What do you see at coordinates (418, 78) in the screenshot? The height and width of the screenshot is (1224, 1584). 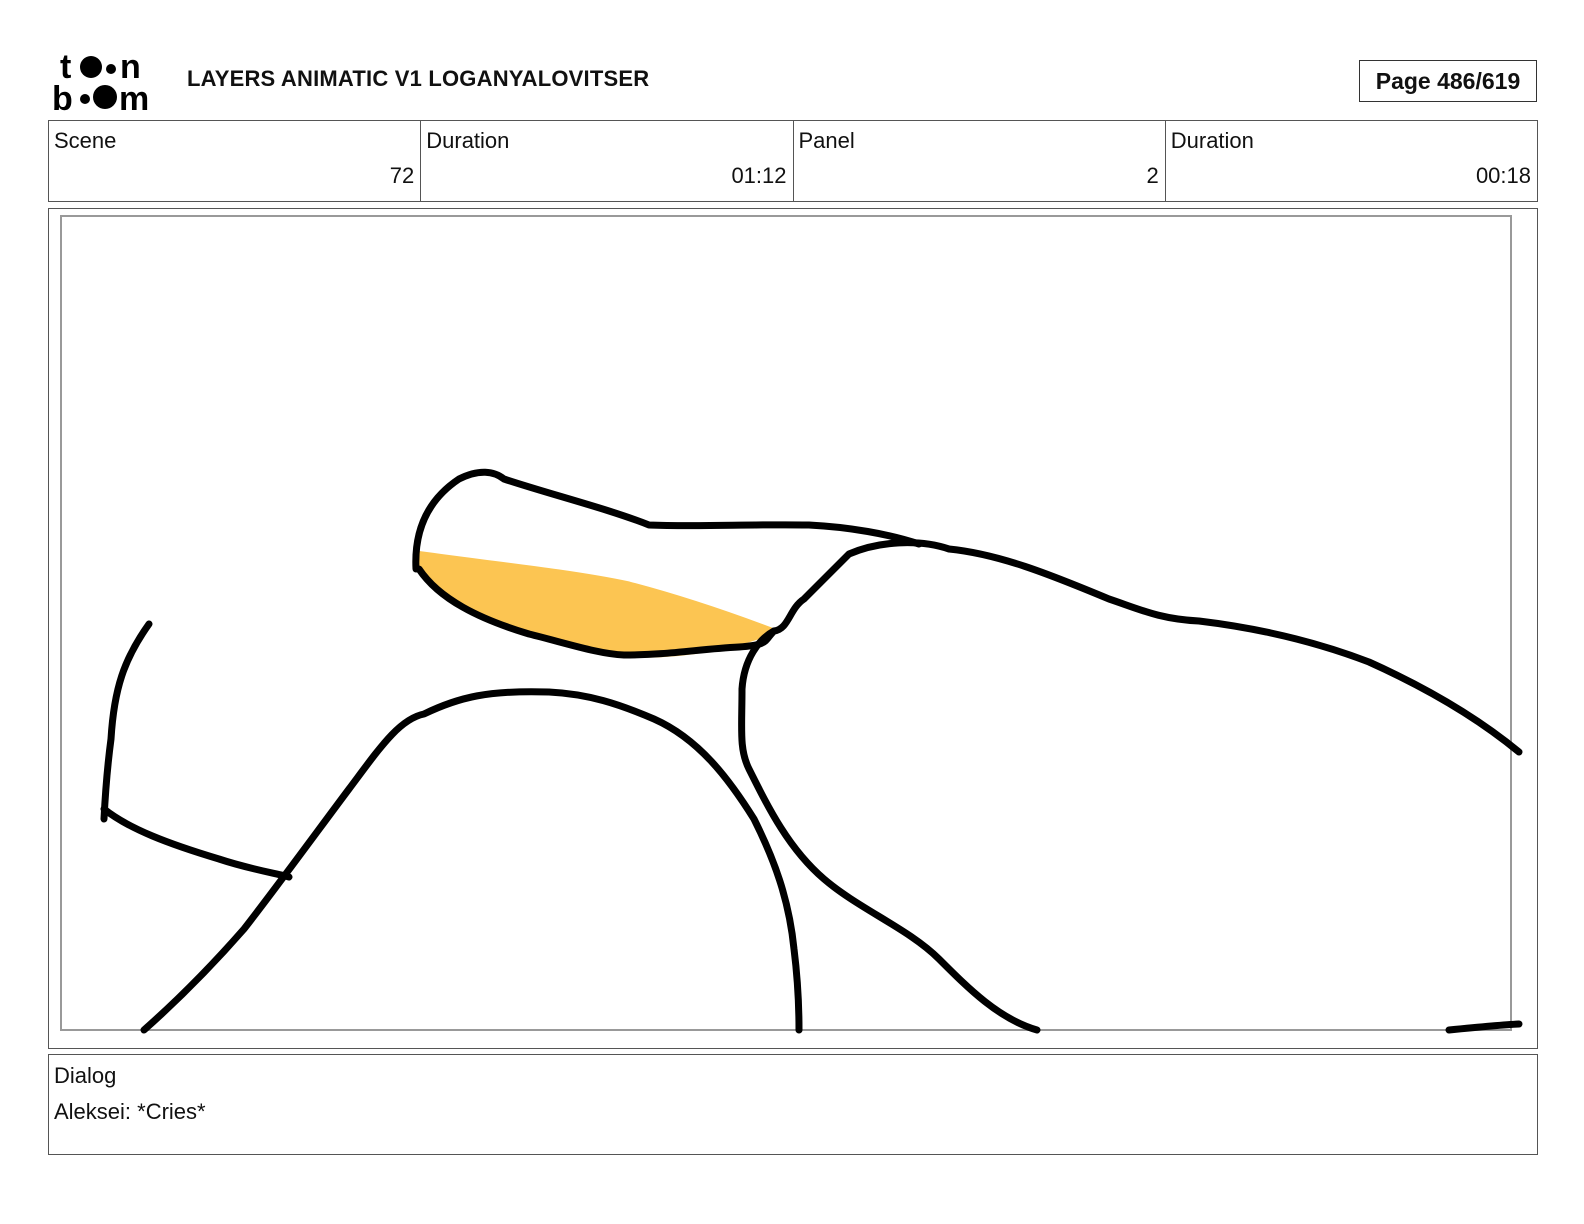 I see `document-title: LAYERS ANIMATIC V1 LOGANYALOVITSER` at bounding box center [418, 78].